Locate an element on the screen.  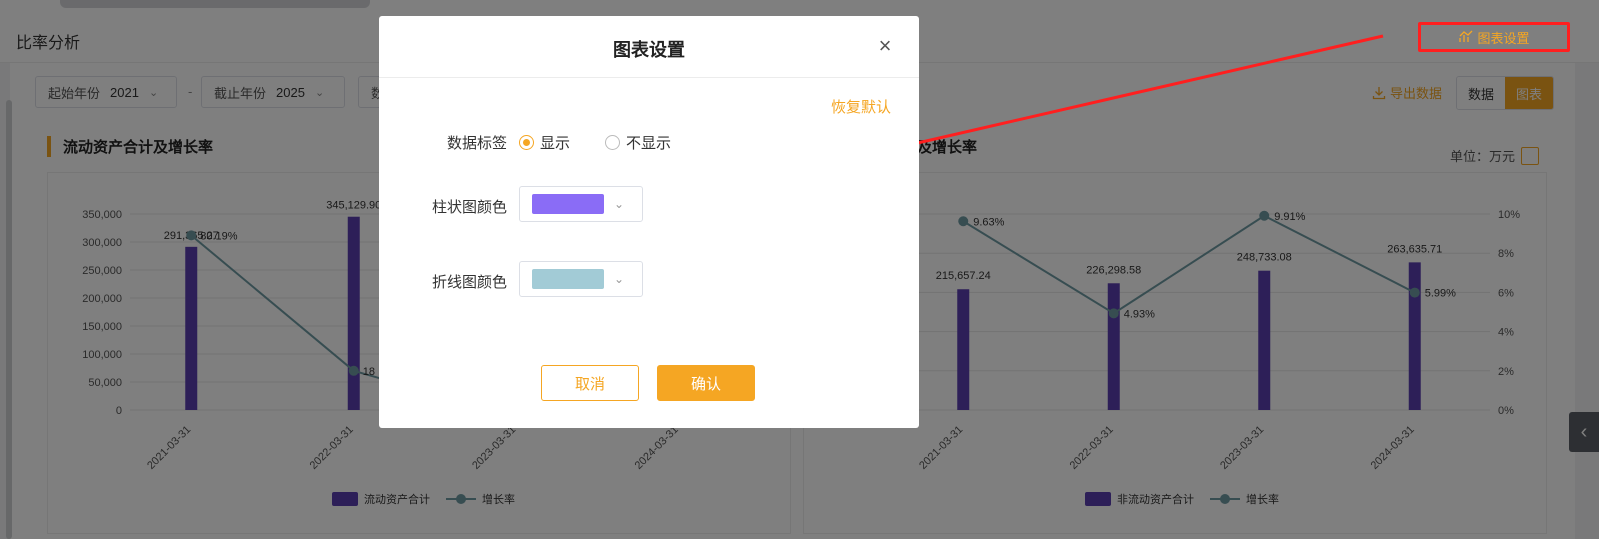
line-color-picker: ⌄ is located at coordinates (581, 279).